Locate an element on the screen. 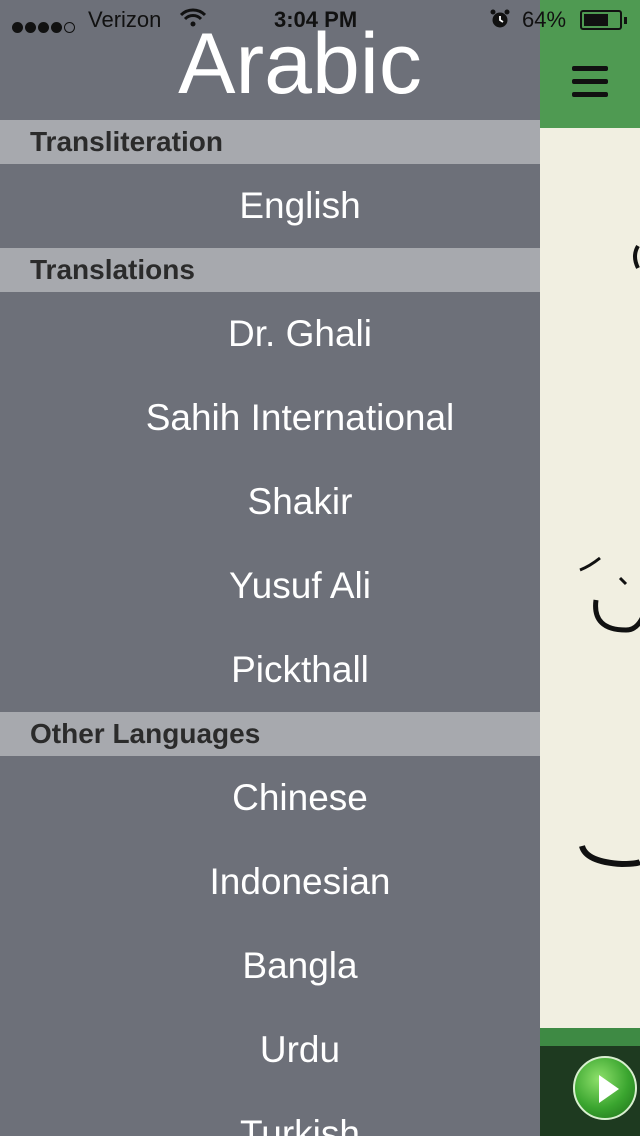 The width and height of the screenshot is (640, 1136). footer-divider is located at coordinates (590, 1037).